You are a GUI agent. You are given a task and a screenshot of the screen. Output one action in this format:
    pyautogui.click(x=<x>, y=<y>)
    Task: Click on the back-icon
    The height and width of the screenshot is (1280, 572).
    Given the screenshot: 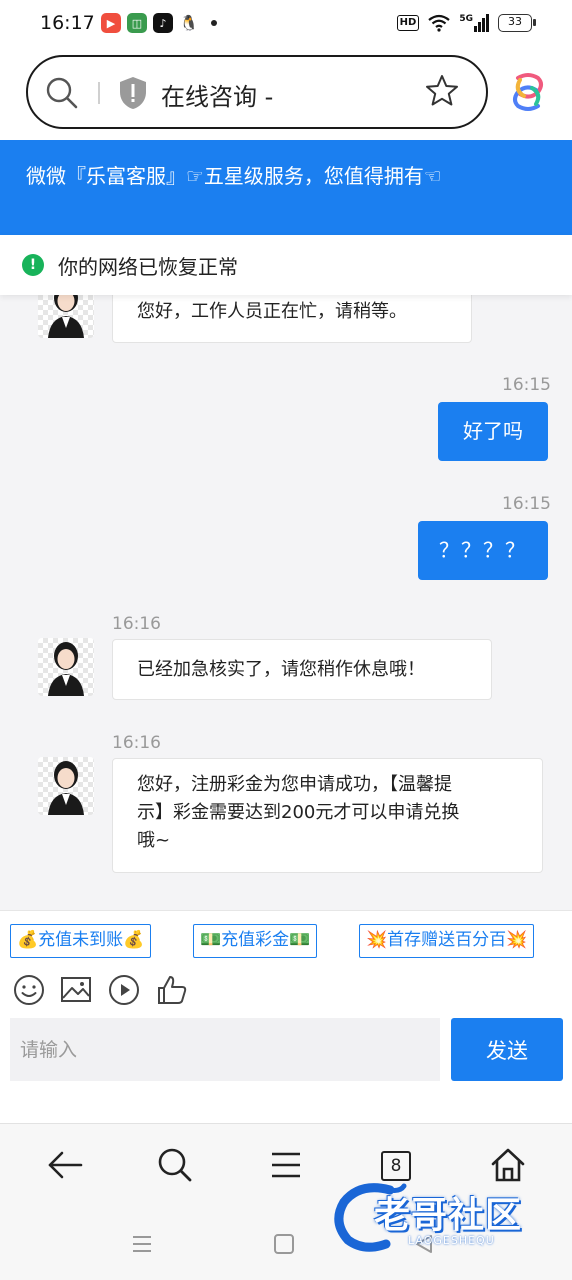 What is the action you would take?
    pyautogui.click(x=65, y=1165)
    